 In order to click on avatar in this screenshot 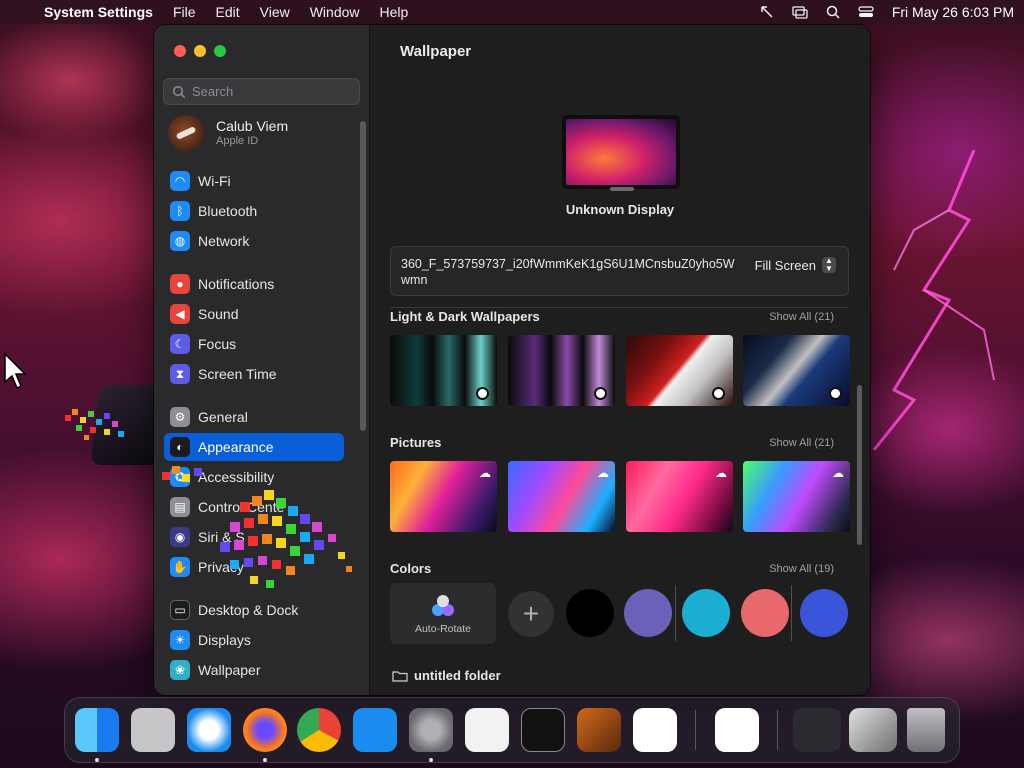, I will do `click(186, 133)`.